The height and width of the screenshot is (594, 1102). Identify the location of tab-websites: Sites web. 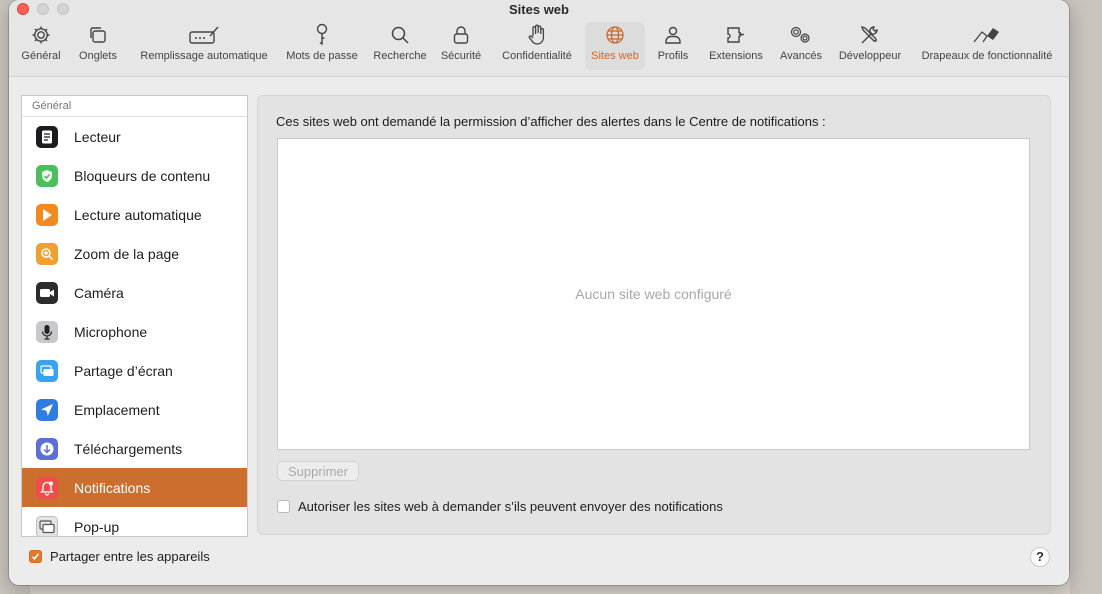
(615, 46).